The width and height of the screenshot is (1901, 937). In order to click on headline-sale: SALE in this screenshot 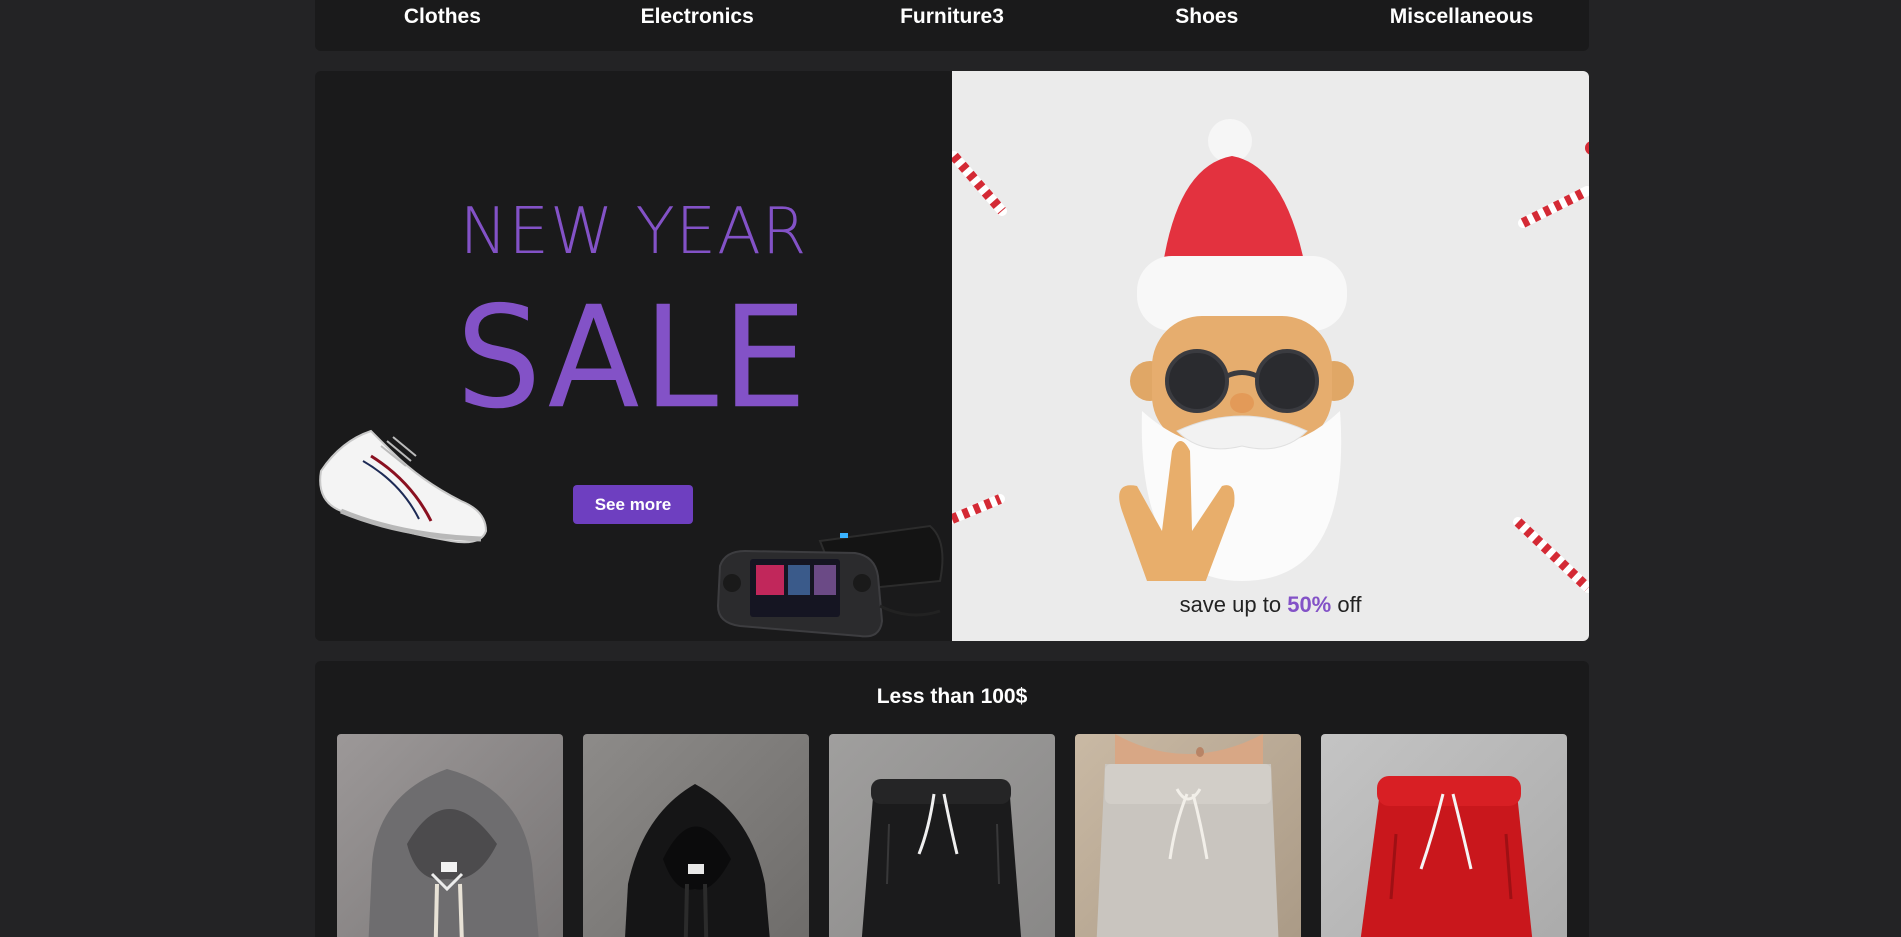, I will do `click(633, 358)`.